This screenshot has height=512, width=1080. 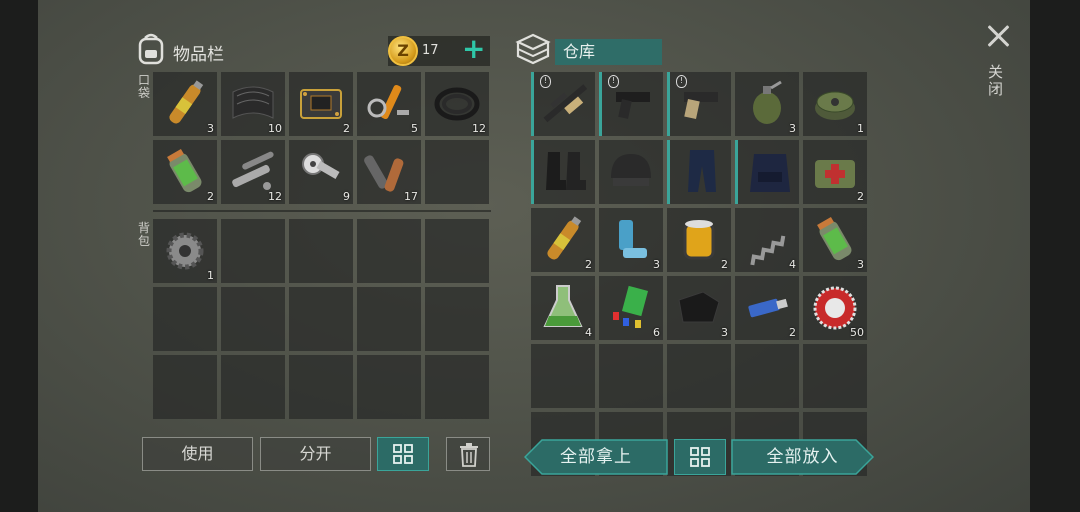 I want to click on sort-storage-button, so click(x=700, y=457).